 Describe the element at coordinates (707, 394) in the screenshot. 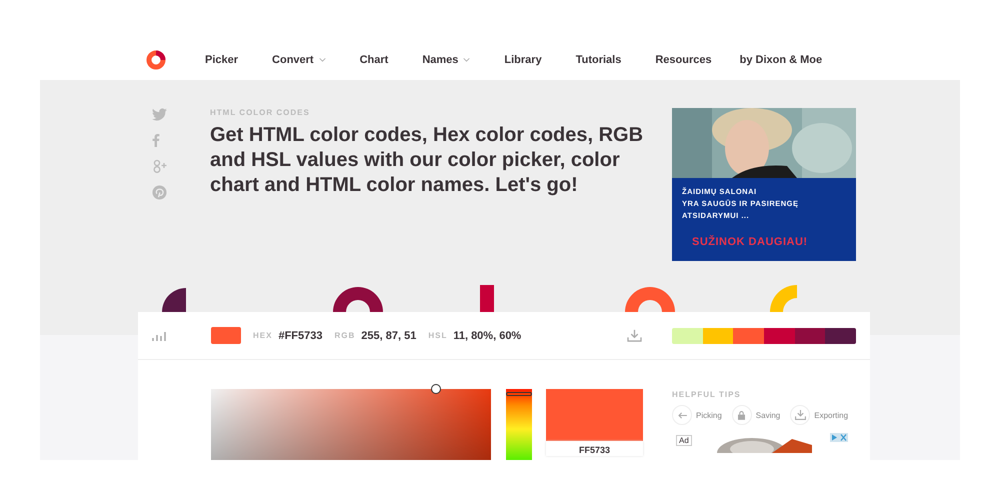

I see `tips-title: HELPFUL TIPS` at that location.